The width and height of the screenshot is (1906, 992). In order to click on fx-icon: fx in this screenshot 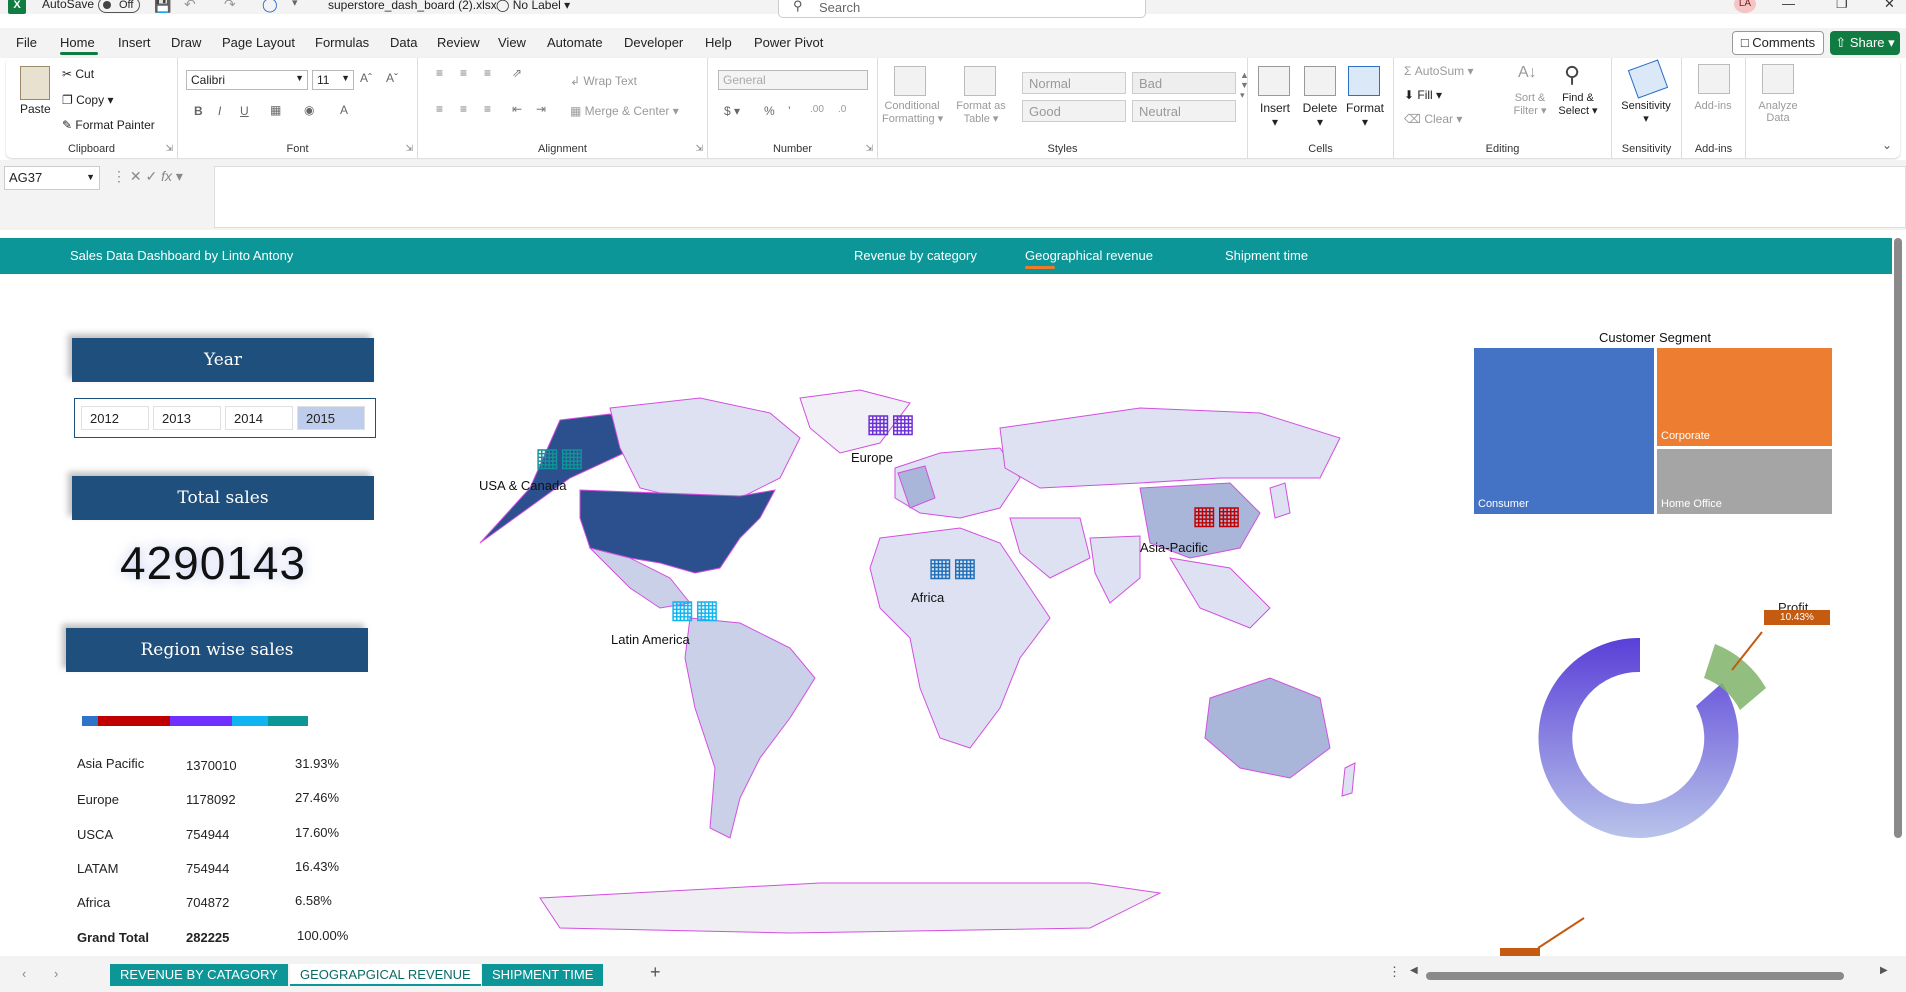, I will do `click(166, 176)`.